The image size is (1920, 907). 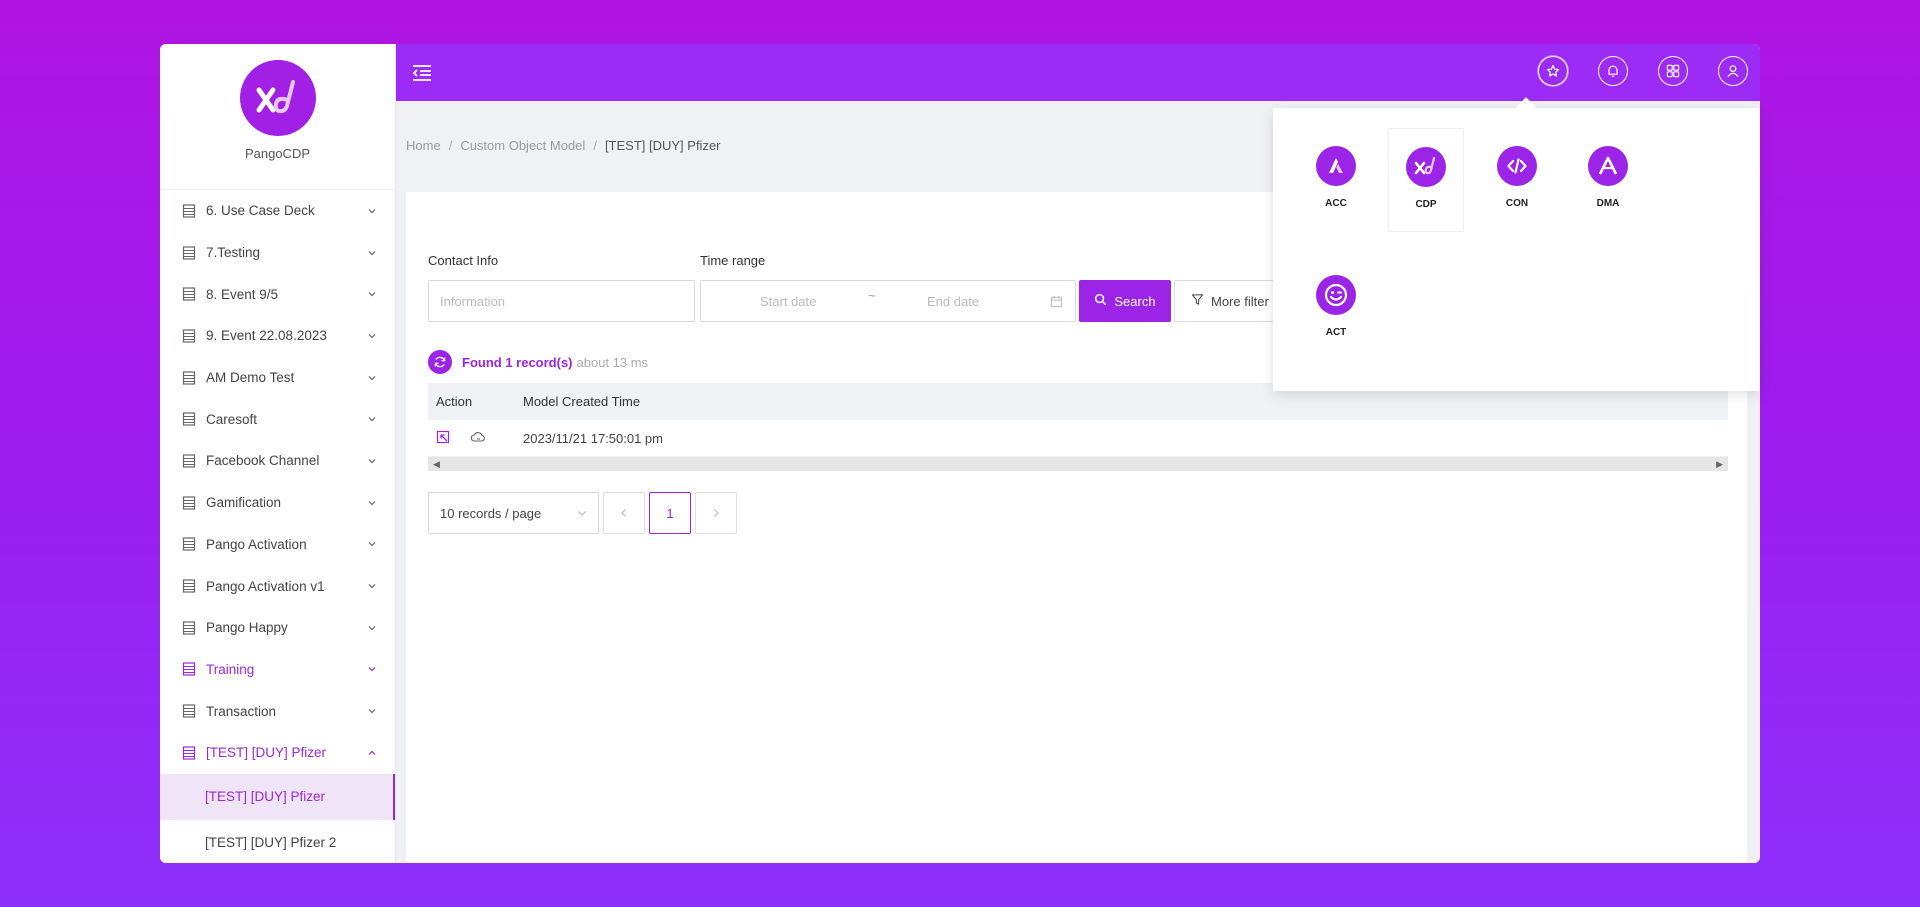 I want to click on end-date-input: End date, so click(x=953, y=301).